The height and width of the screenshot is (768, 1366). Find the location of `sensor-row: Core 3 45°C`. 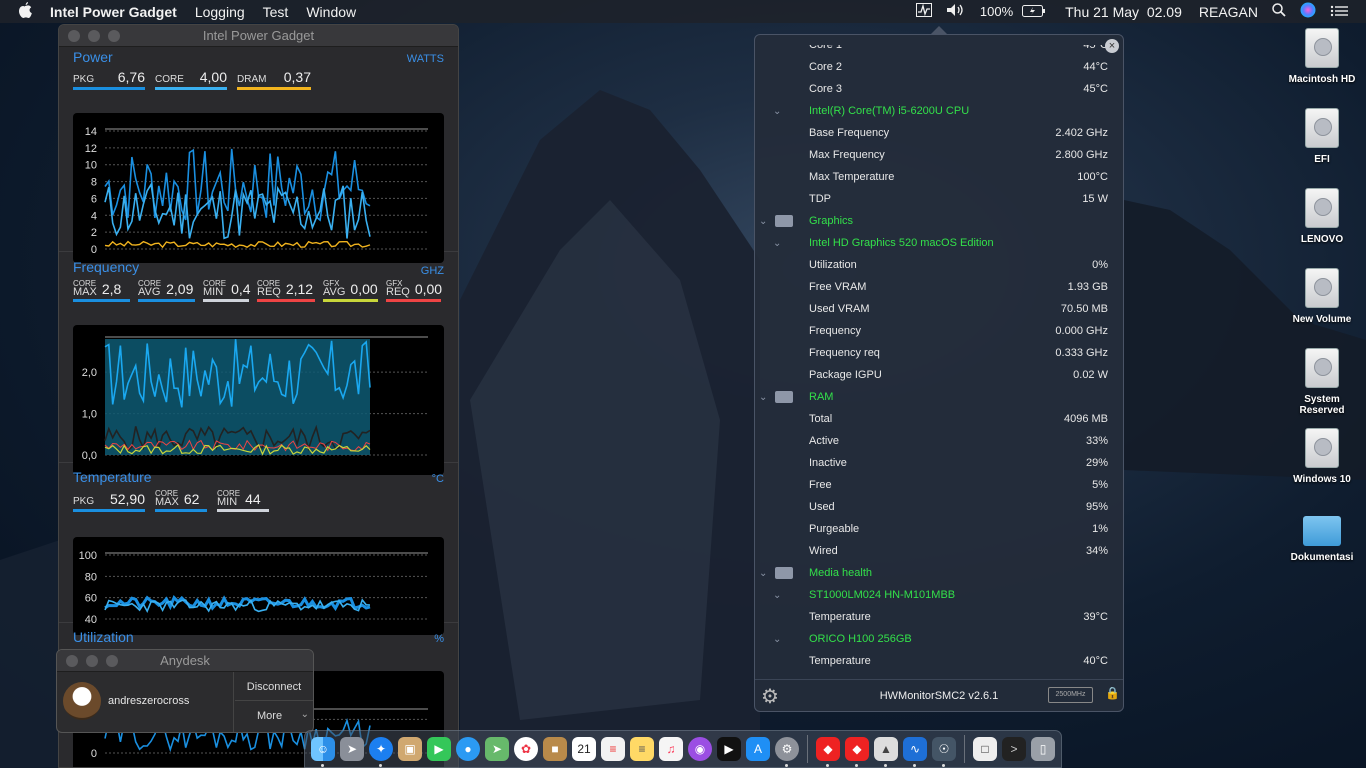

sensor-row: Core 3 45°C is located at coordinates (939, 89).